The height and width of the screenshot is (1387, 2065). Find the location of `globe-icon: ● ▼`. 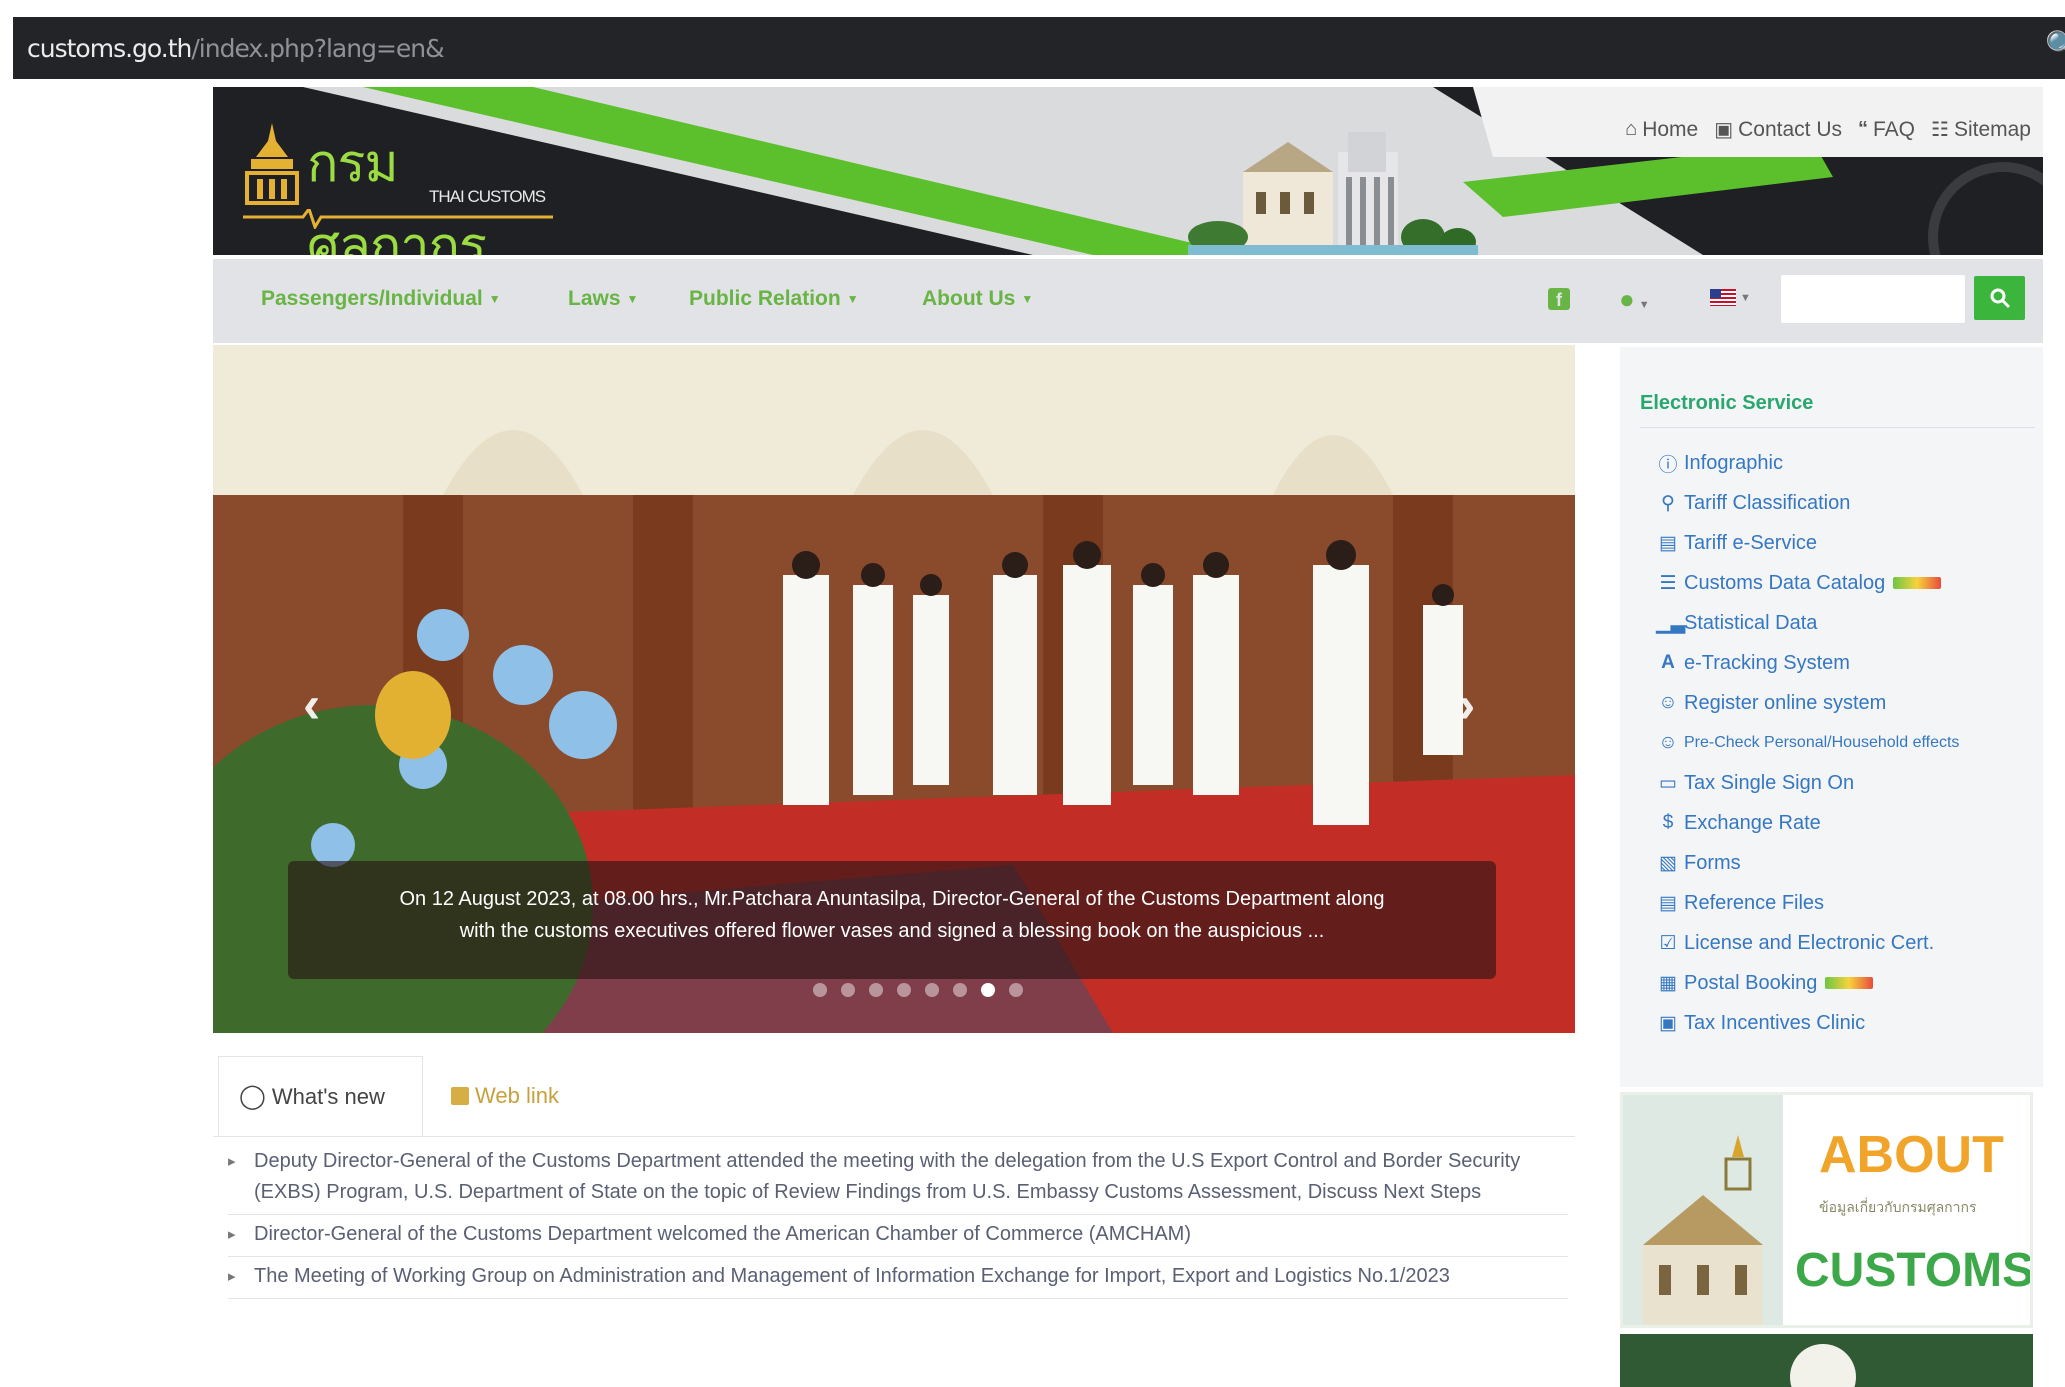

globe-icon: ● ▼ is located at coordinates (1634, 299).